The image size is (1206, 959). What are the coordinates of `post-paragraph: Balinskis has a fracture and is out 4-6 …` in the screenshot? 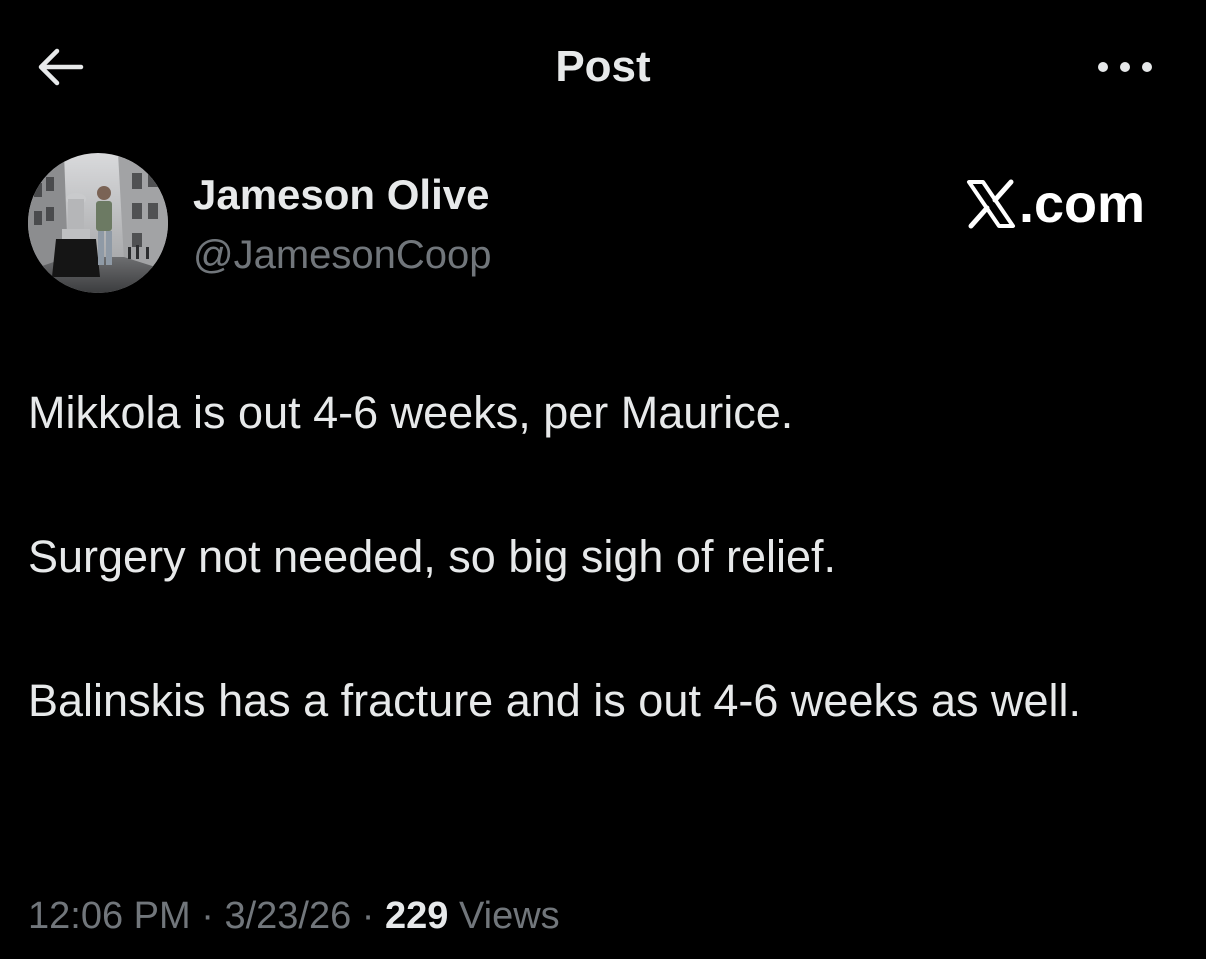 It's located at (554, 700).